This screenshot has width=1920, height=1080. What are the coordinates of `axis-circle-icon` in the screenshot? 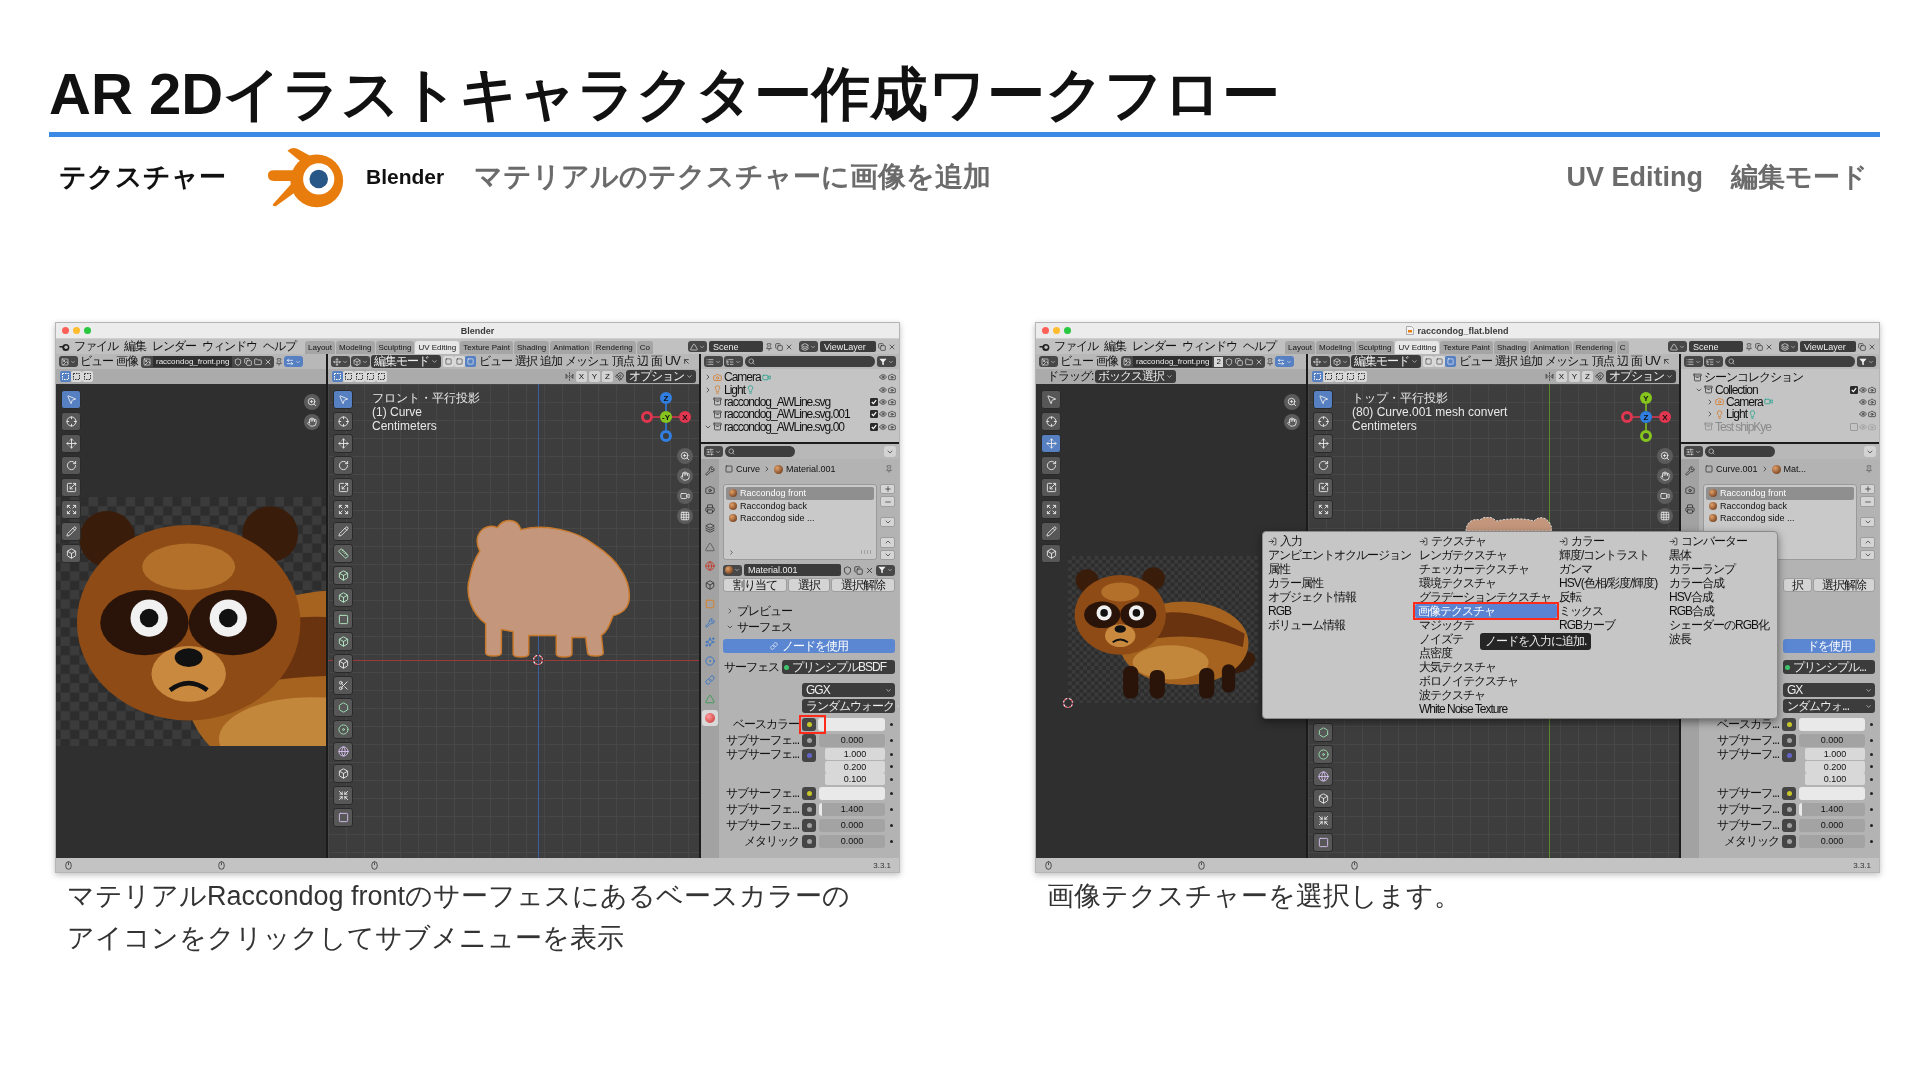 It's located at (1646, 436).